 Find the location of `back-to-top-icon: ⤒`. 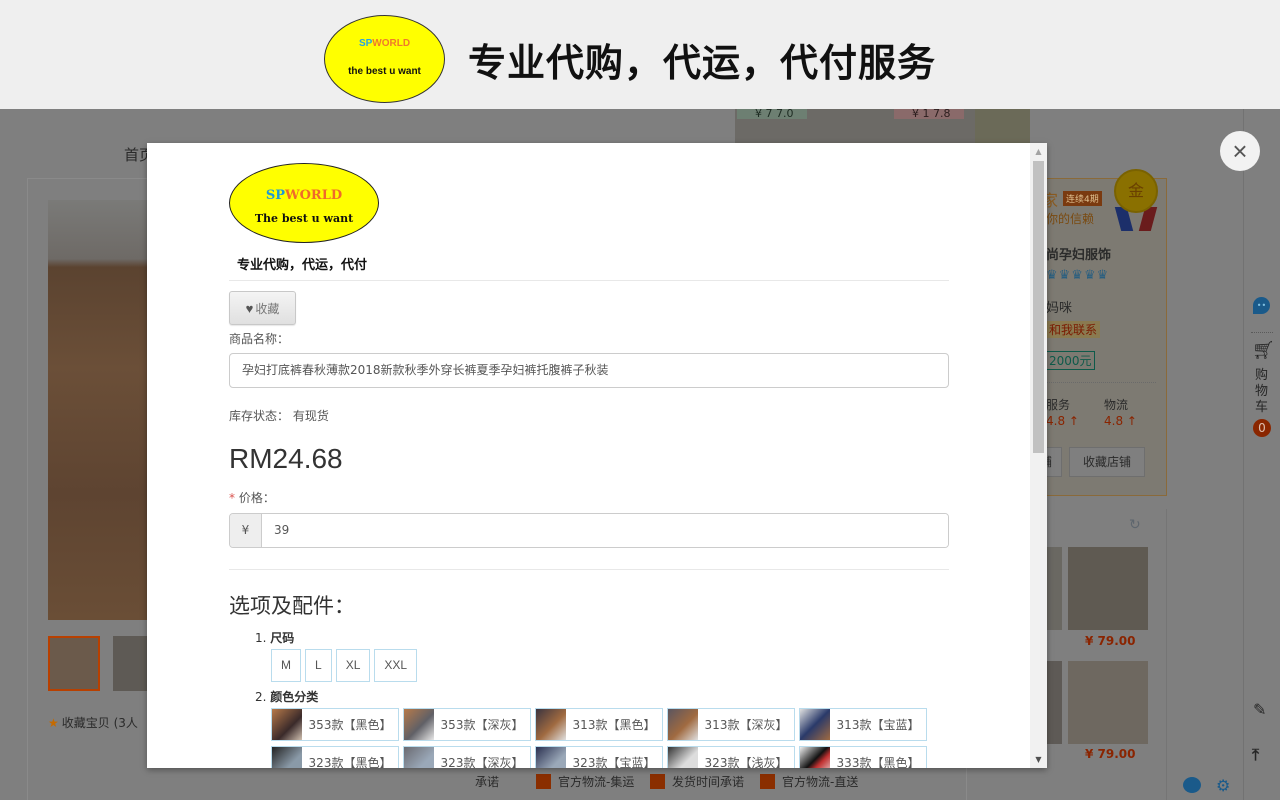

back-to-top-icon: ⤒ is located at coordinates (1255, 755).